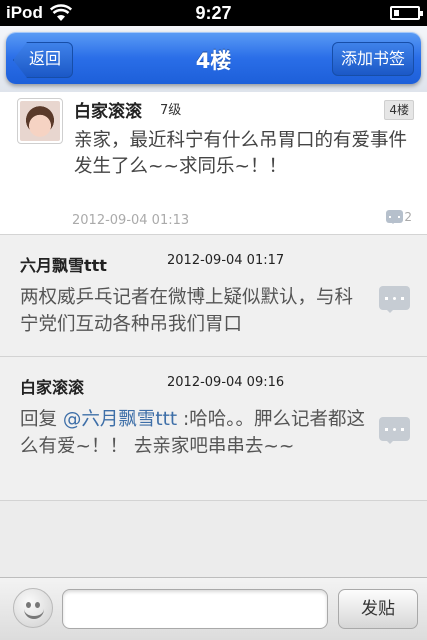  Describe the element at coordinates (40, 121) in the screenshot. I see `avatar` at that location.